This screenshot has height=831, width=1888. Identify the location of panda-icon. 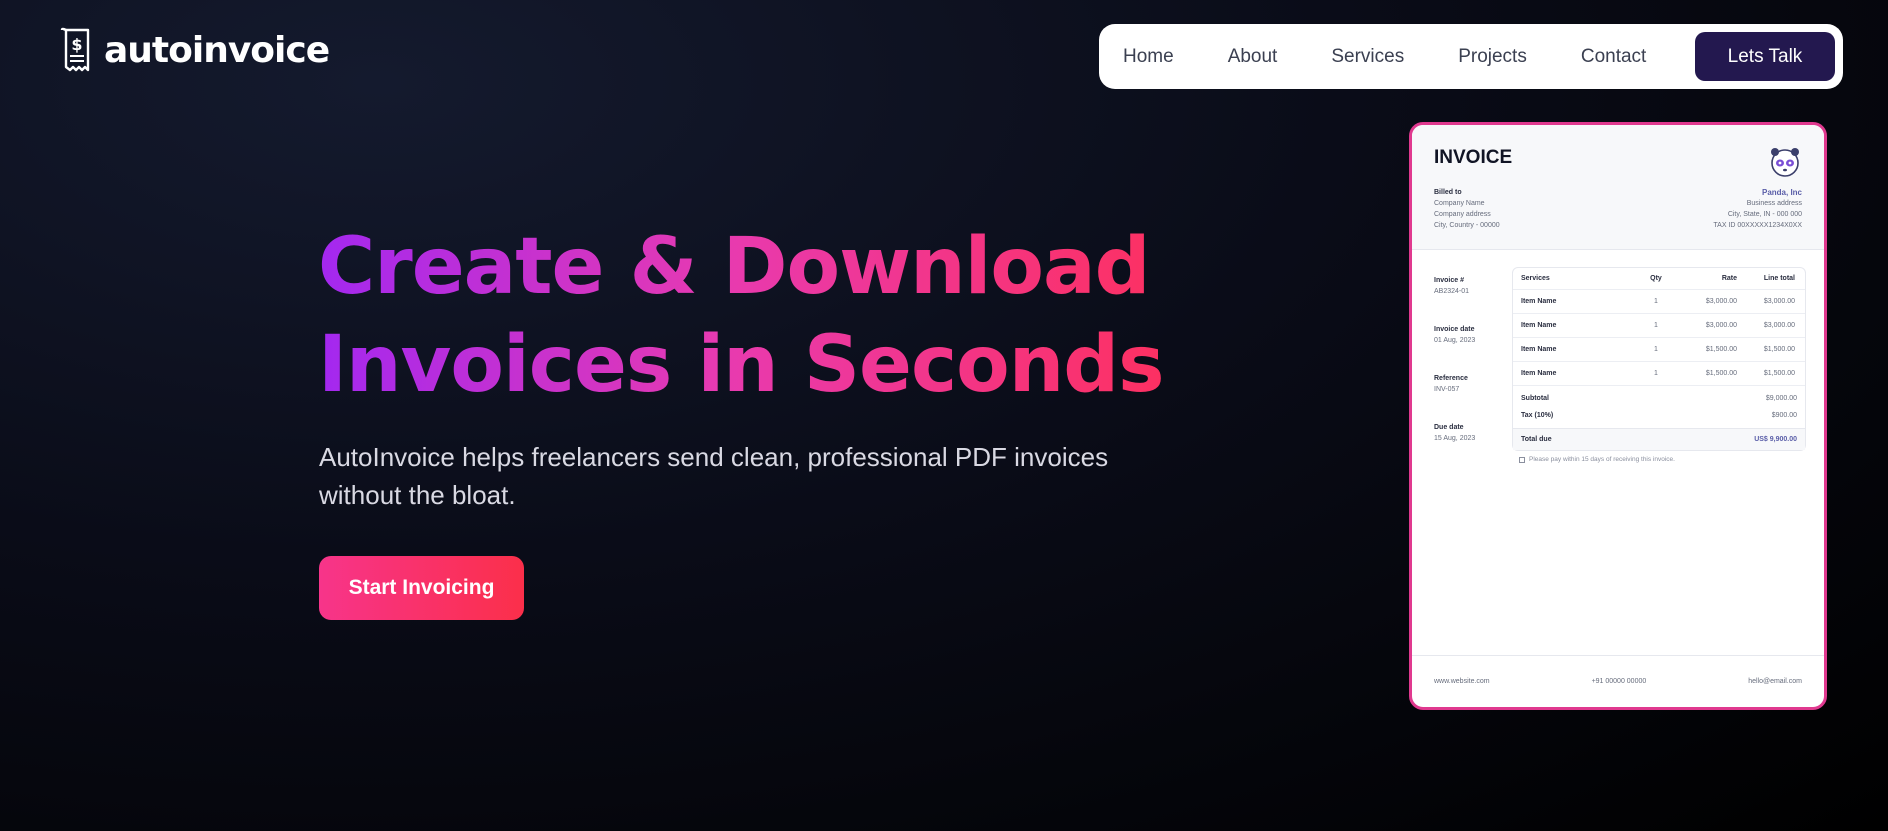
(1785, 162).